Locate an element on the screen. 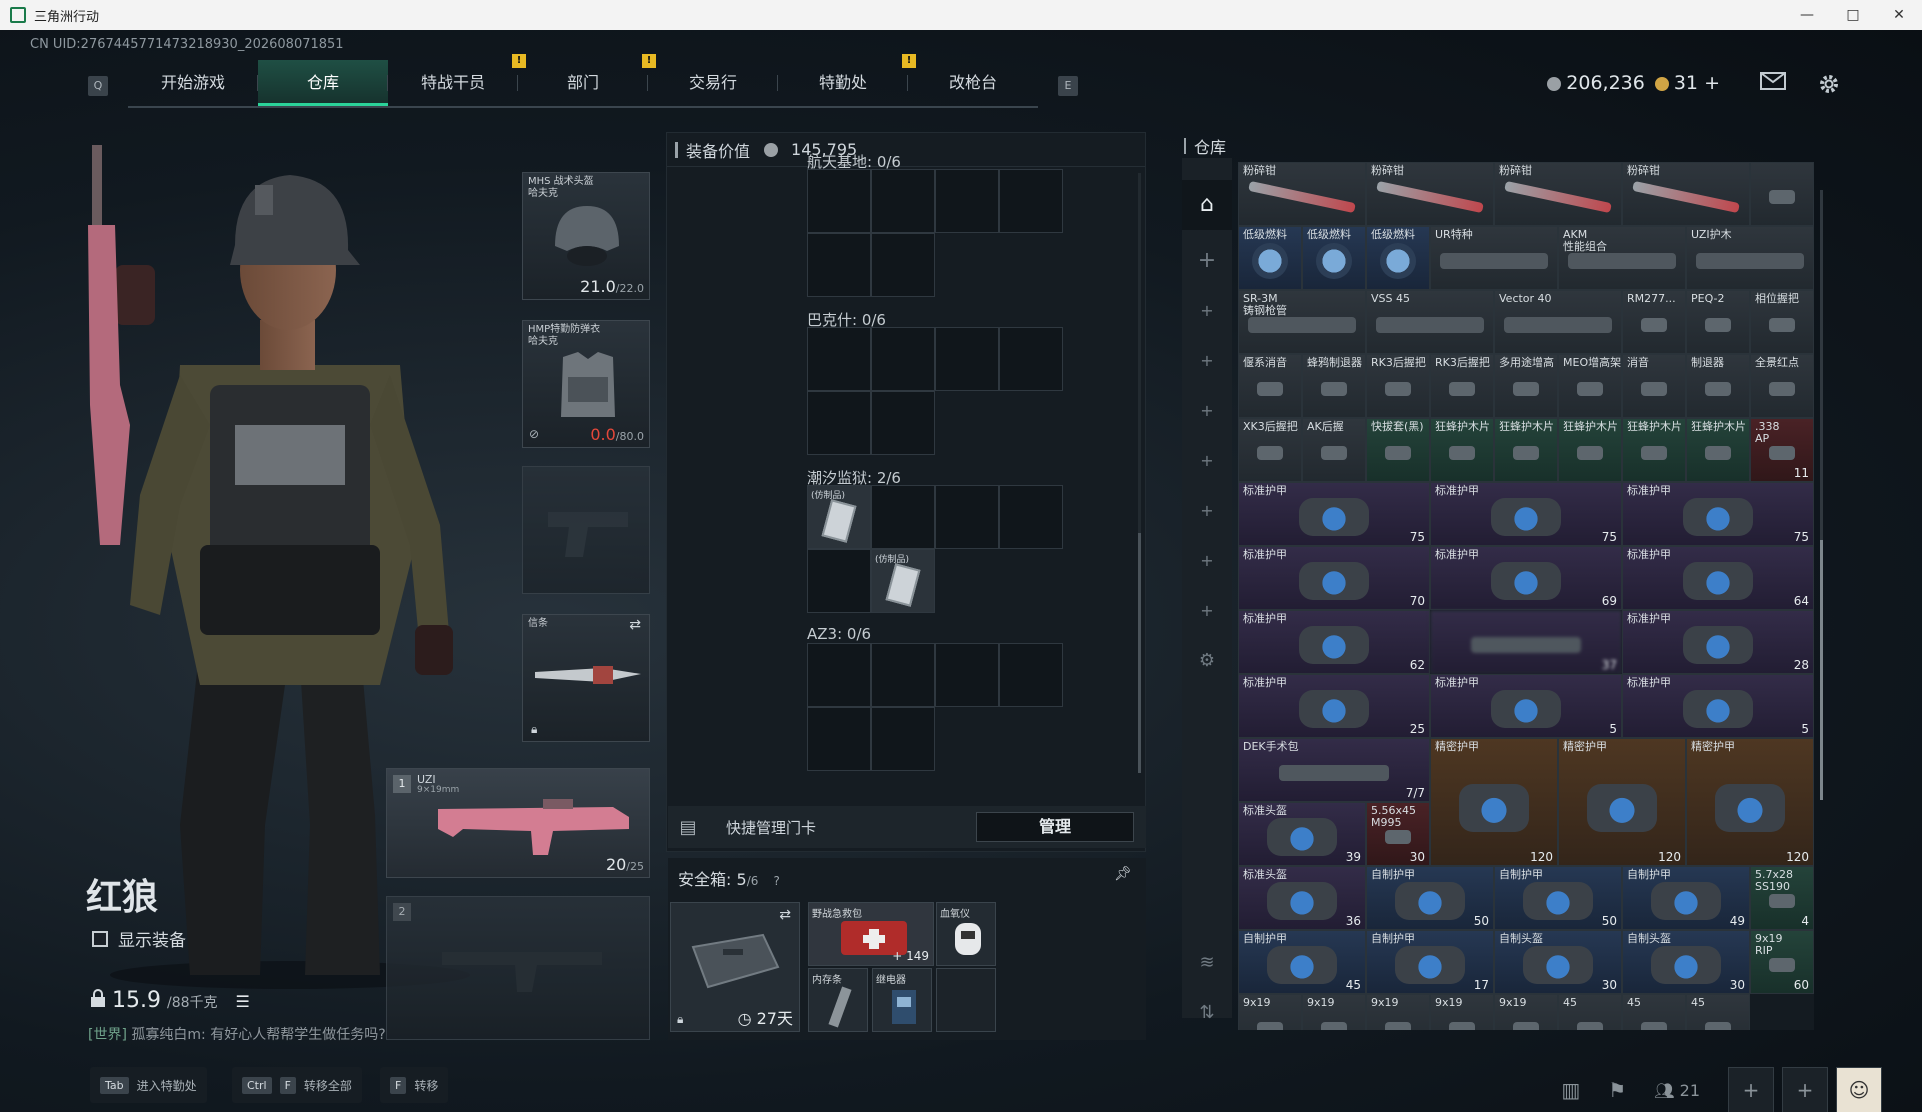 The height and width of the screenshot is (1112, 1922). warehouse-item: 全景红点 is located at coordinates (1782, 386).